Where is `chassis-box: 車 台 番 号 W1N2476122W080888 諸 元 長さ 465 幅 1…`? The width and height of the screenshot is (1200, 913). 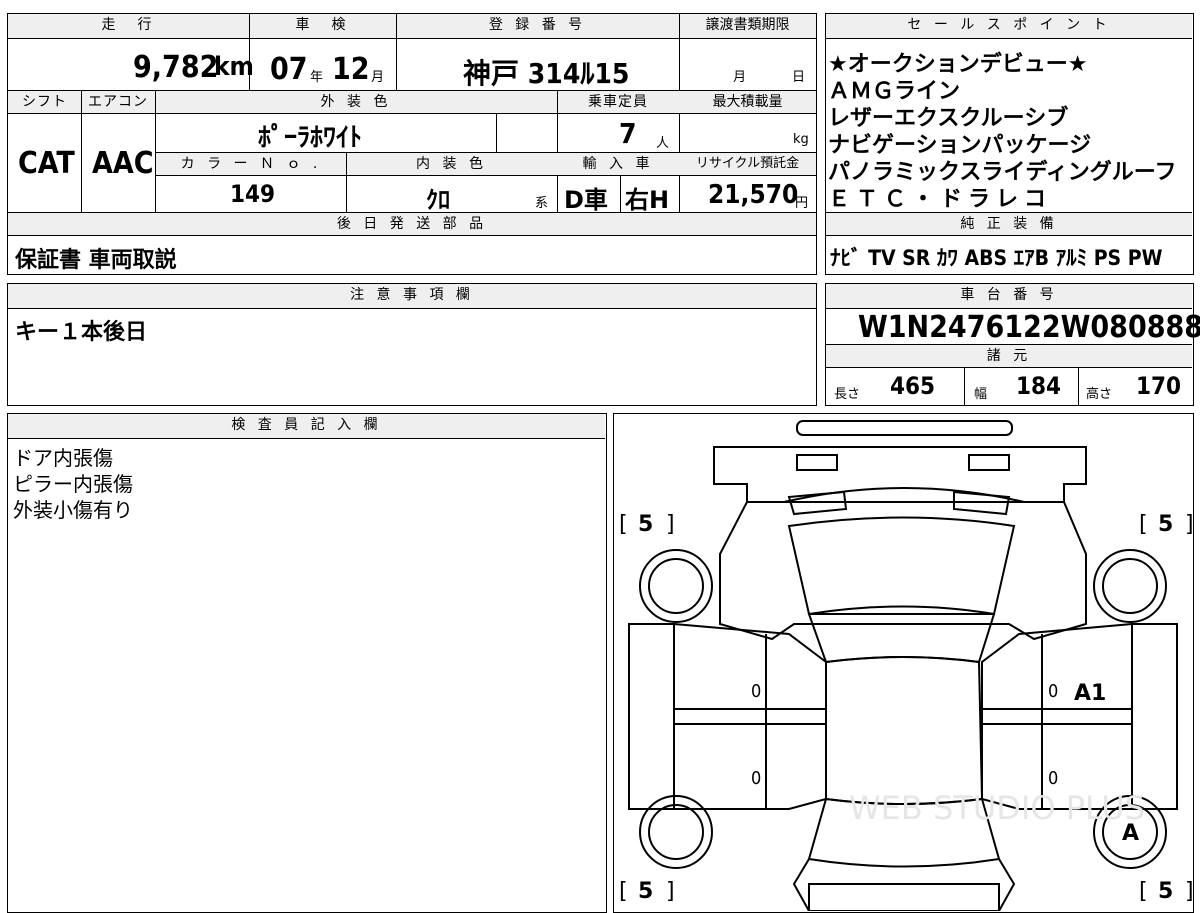
chassis-box: 車 台 番 号 W1N2476122W080888 諸 元 長さ 465 幅 1… is located at coordinates (1012, 344).